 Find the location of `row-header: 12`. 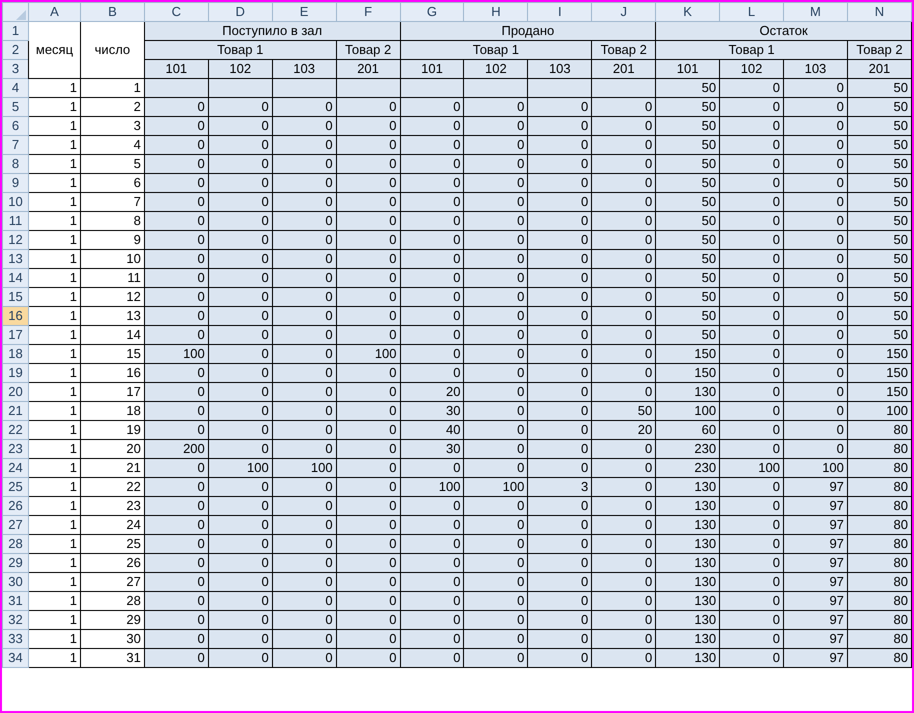

row-header: 12 is located at coordinates (15, 240).